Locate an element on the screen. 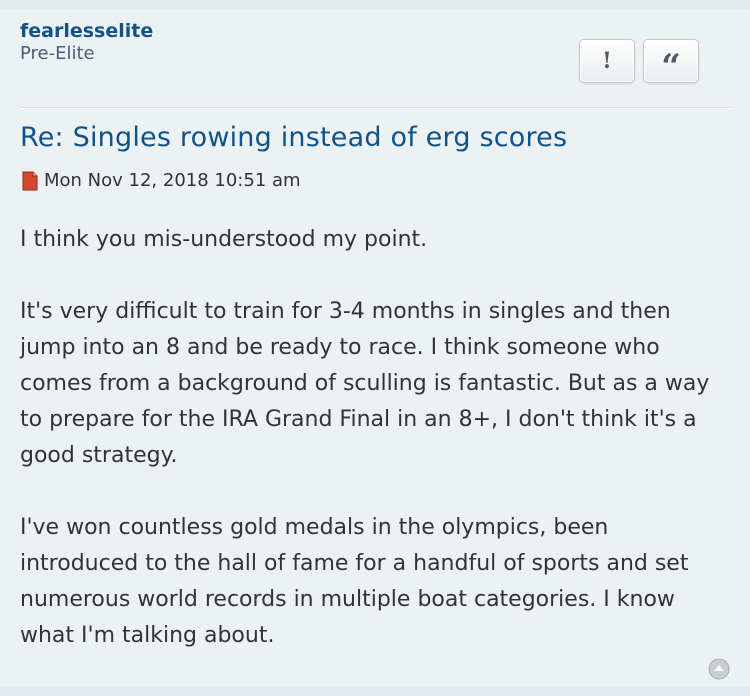 The width and height of the screenshot is (750, 696). post-title-link: Re: Singles rowing instead of erg scores is located at coordinates (293, 137).